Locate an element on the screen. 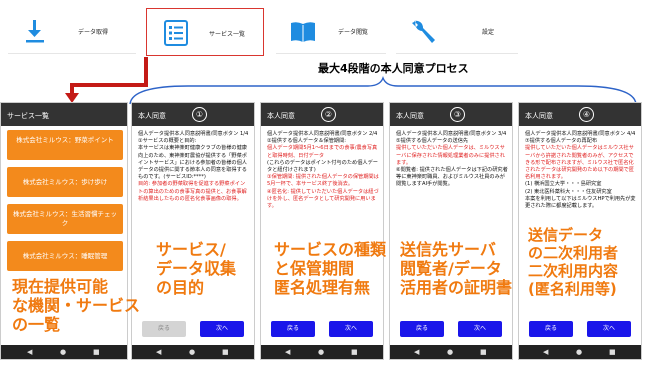  list-item: 株式会社ミルウス：生活習慣チェック is located at coordinates (65, 219).